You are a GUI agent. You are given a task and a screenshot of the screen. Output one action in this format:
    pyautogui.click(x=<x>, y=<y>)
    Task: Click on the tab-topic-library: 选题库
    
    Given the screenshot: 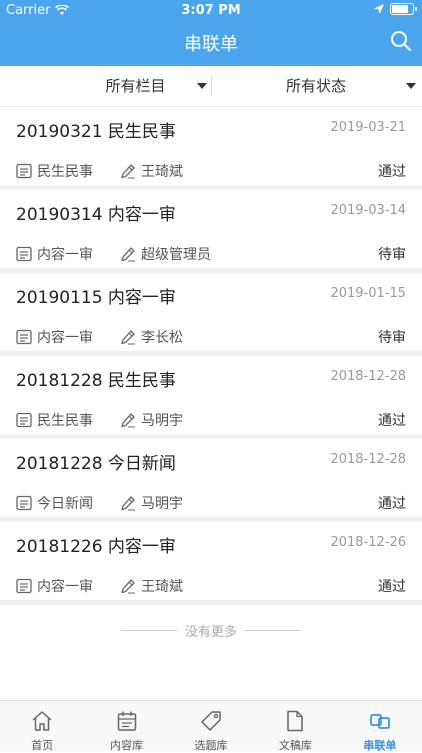 What is the action you would take?
    pyautogui.click(x=211, y=726)
    